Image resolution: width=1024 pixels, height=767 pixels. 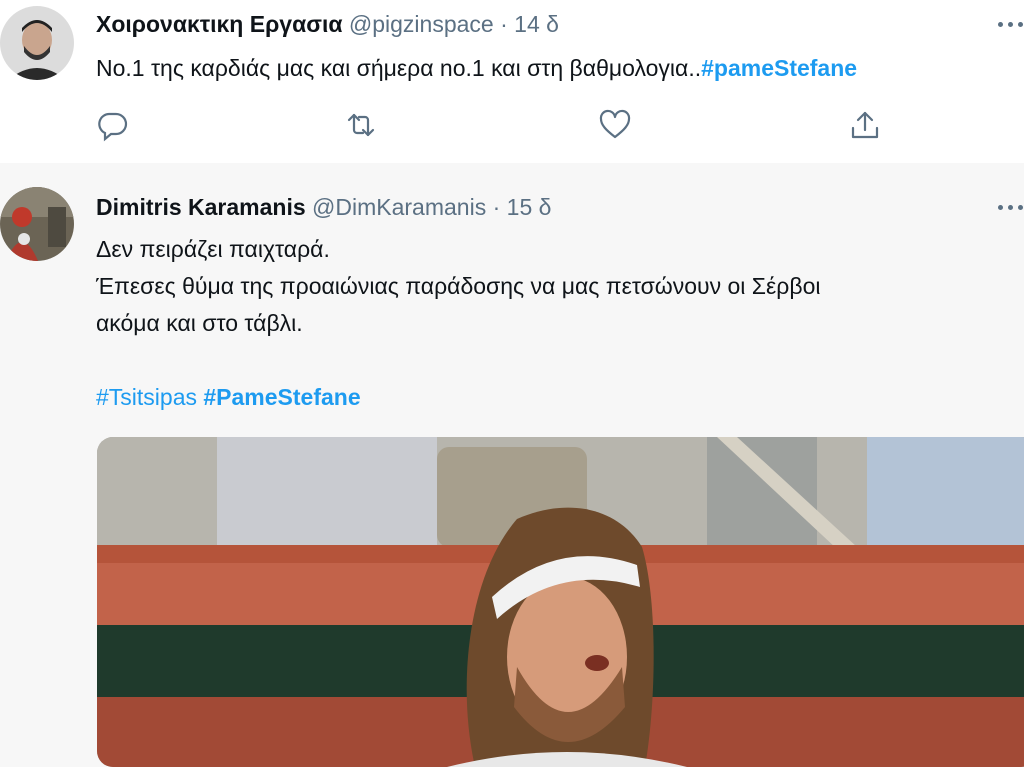 I want to click on timestamp: 14 δ, so click(x=536, y=24).